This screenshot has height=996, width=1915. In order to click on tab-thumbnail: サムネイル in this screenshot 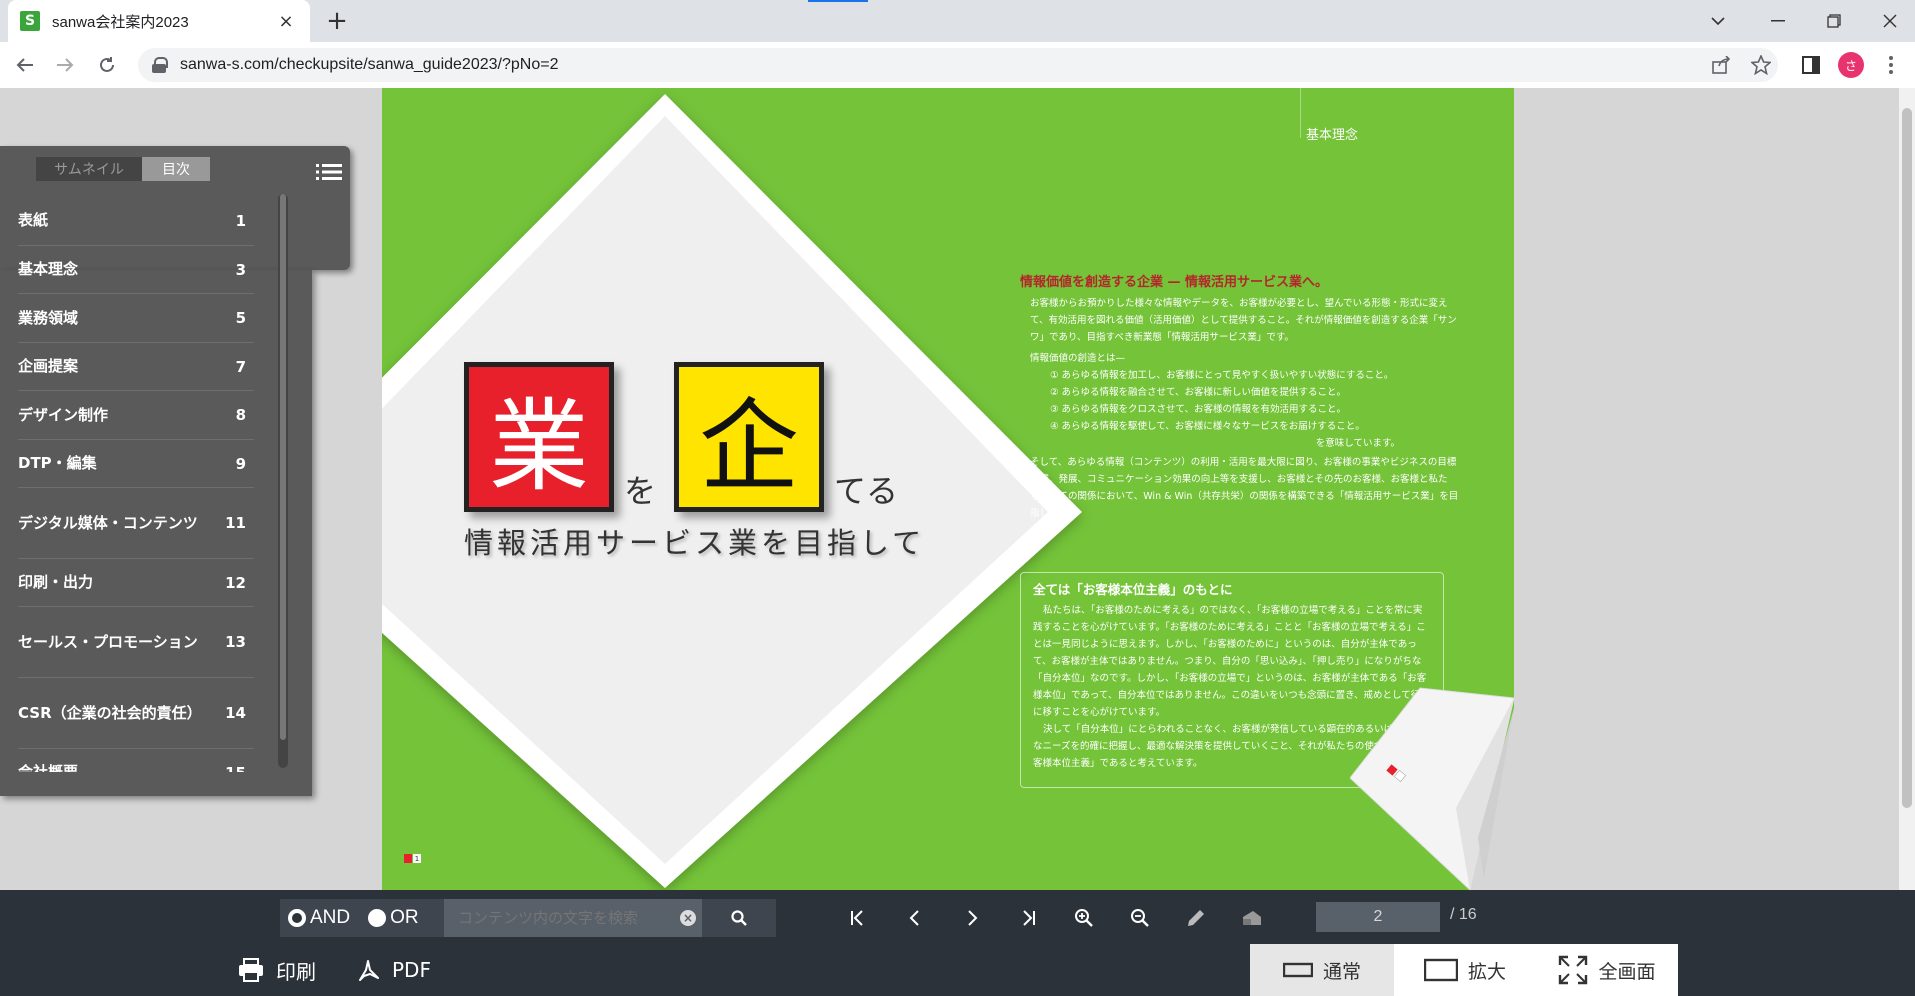, I will do `click(89, 169)`.